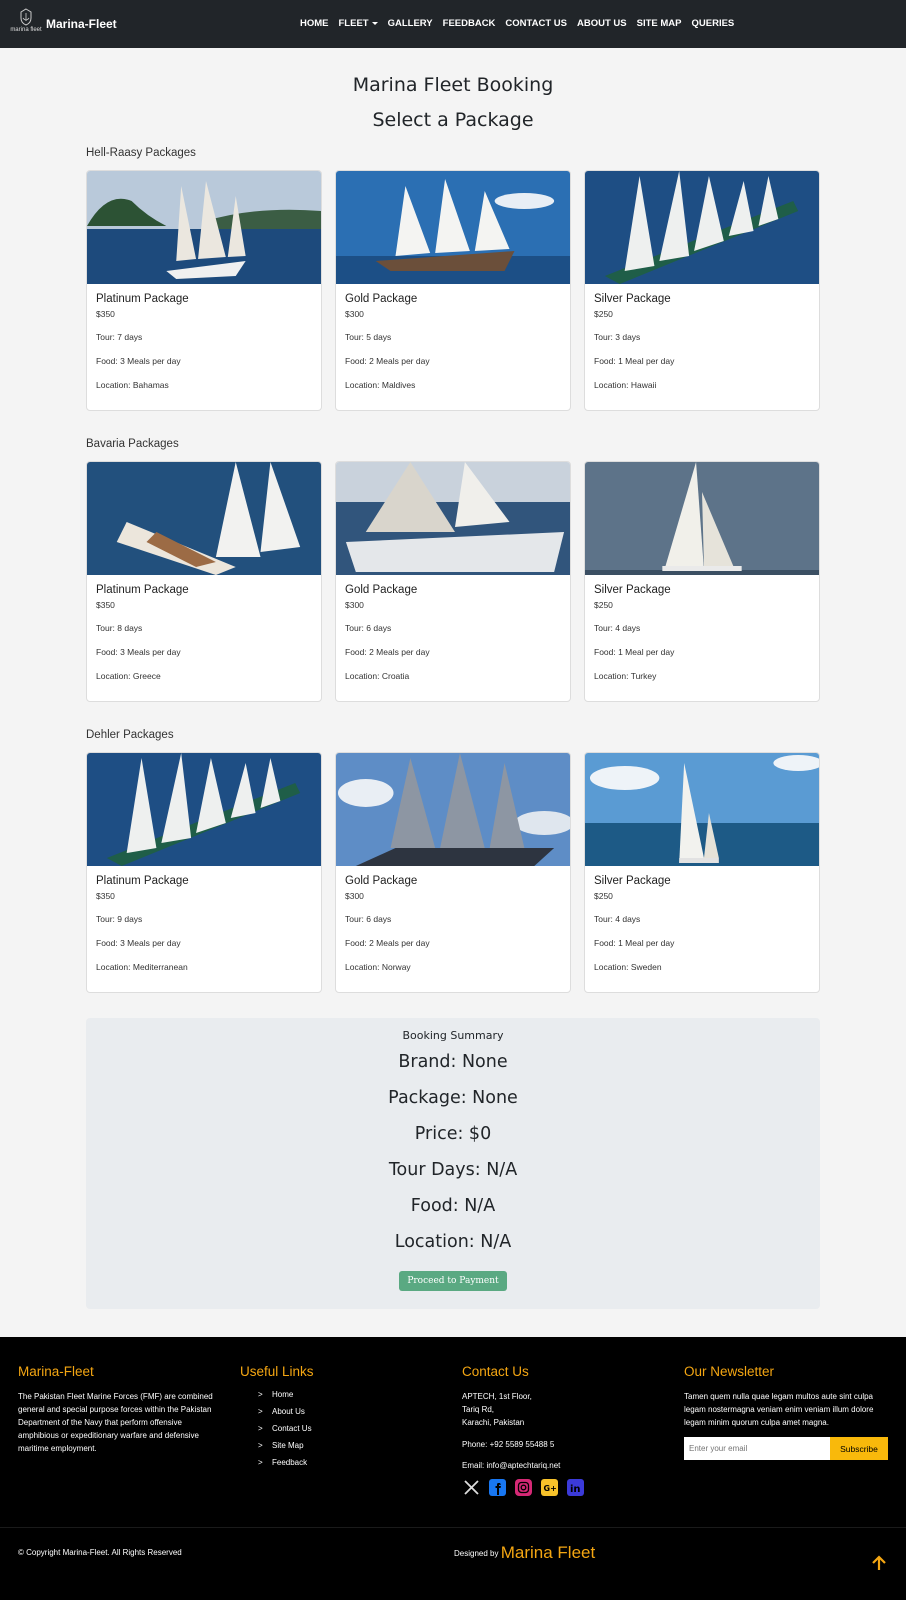  What do you see at coordinates (659, 23) in the screenshot?
I see `nav-site-map: SITE MAP` at bounding box center [659, 23].